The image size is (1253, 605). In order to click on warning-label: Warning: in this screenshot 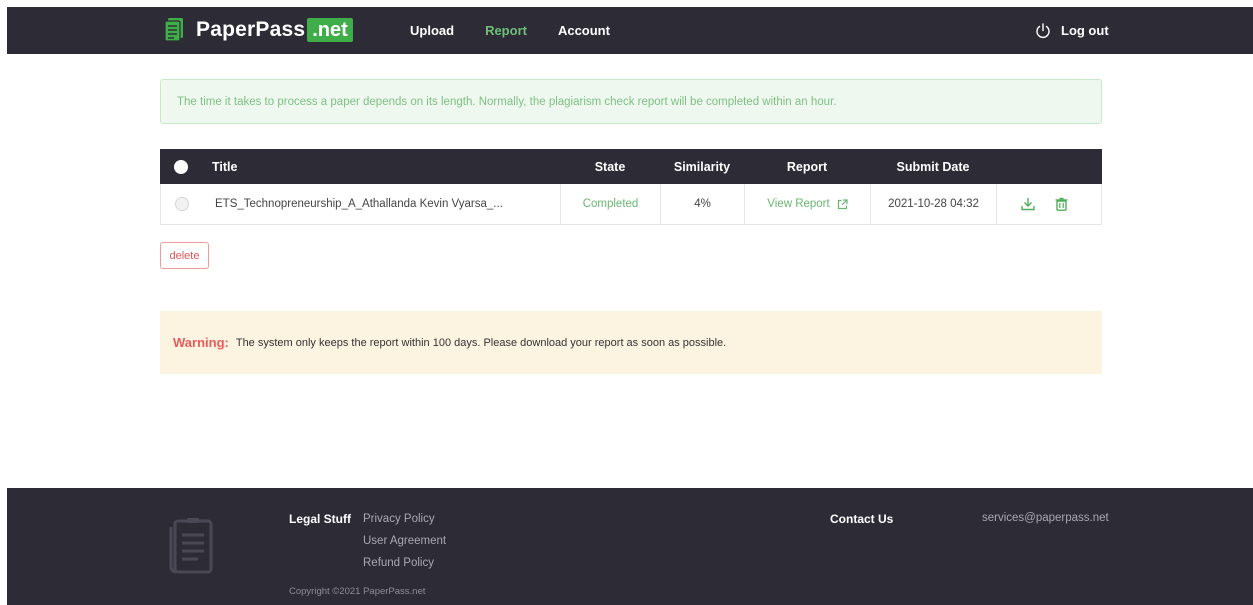, I will do `click(201, 342)`.